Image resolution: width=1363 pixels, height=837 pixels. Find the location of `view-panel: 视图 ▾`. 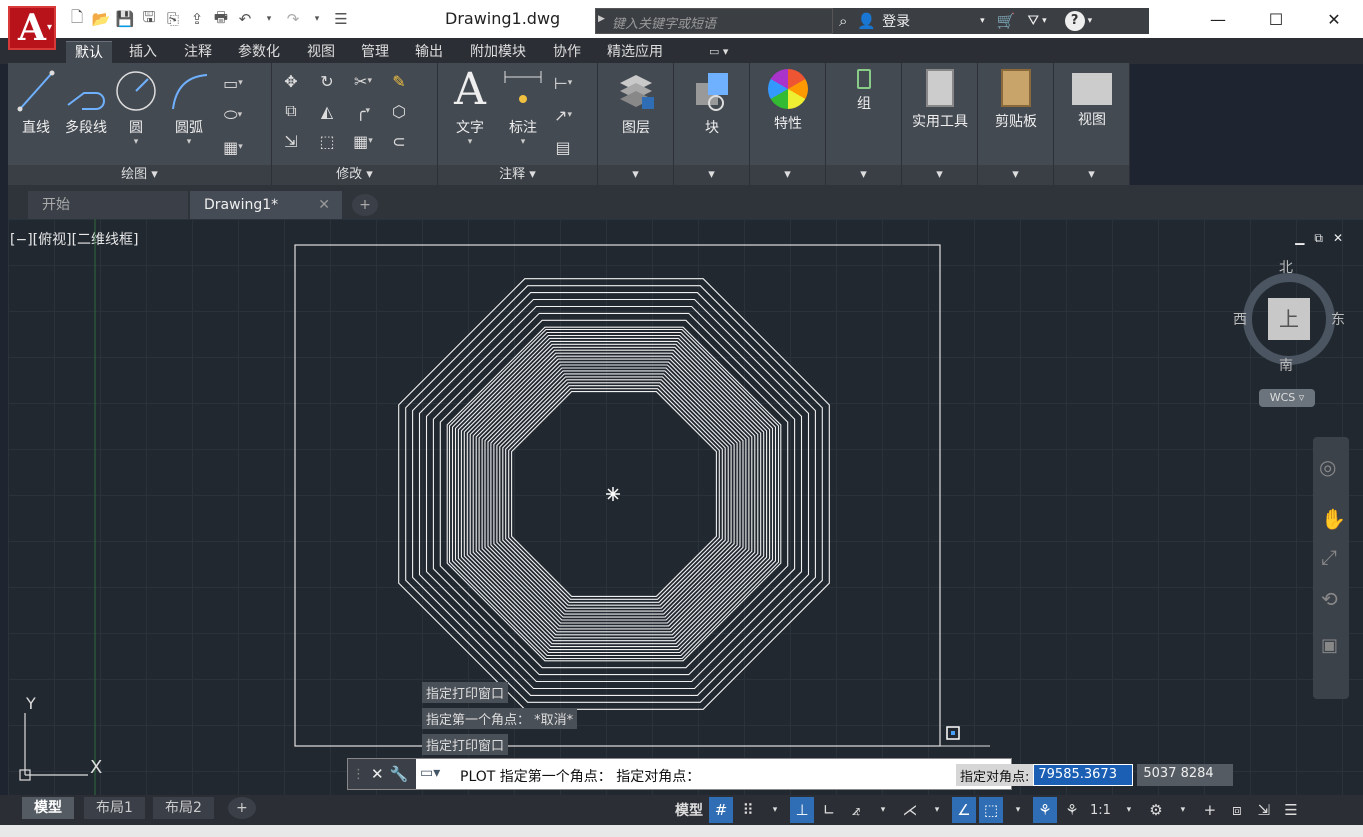

view-panel: 视图 ▾ is located at coordinates (1092, 124).